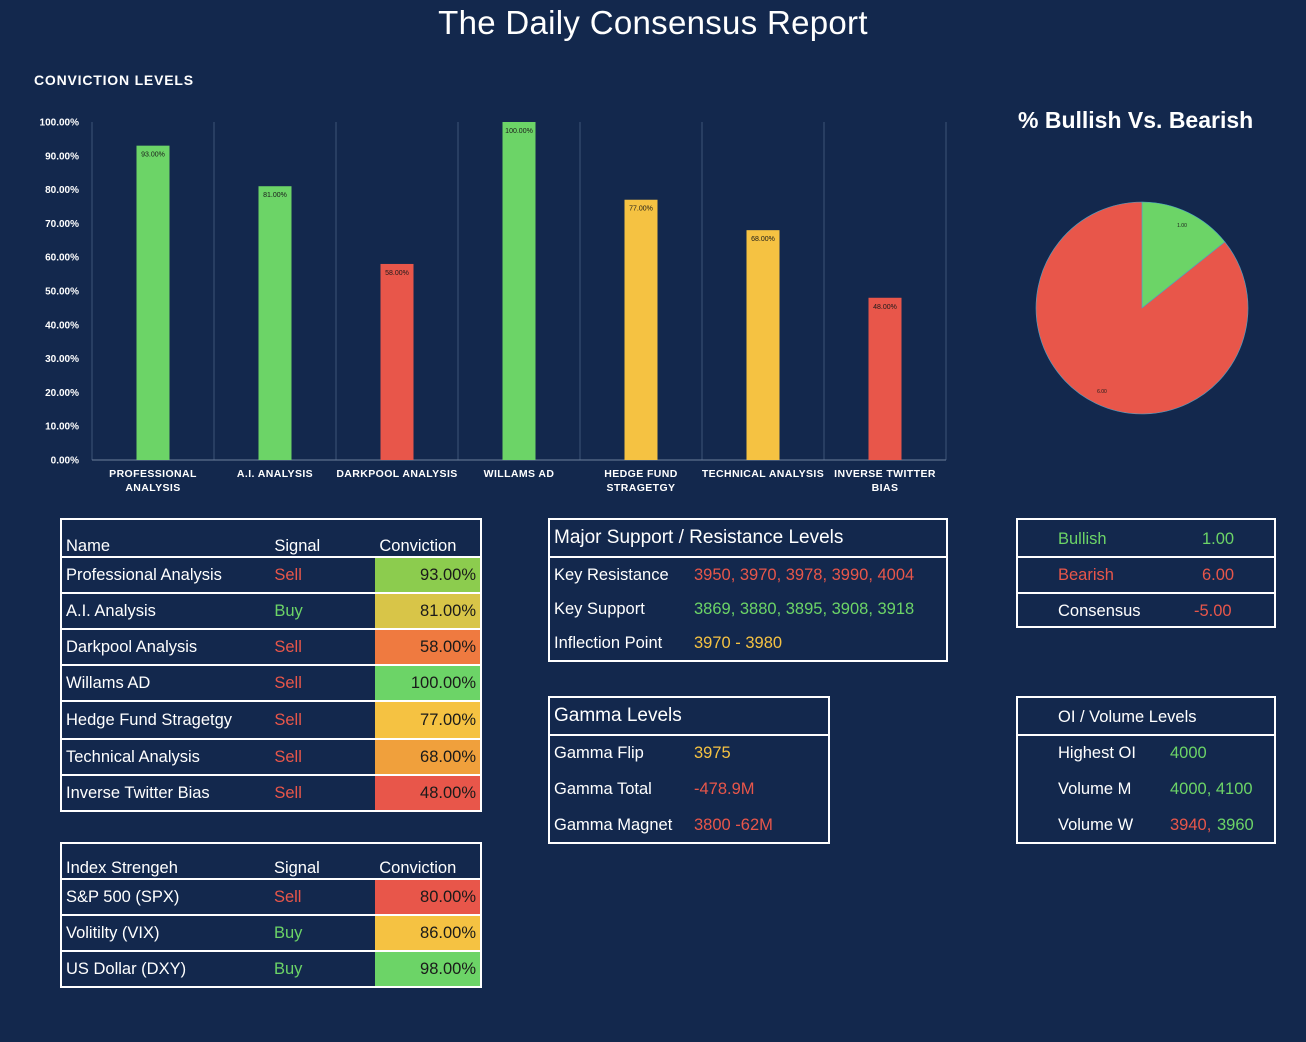 The image size is (1306, 1042). I want to click on volume-m-value: 4000, 4100, so click(1211, 789).